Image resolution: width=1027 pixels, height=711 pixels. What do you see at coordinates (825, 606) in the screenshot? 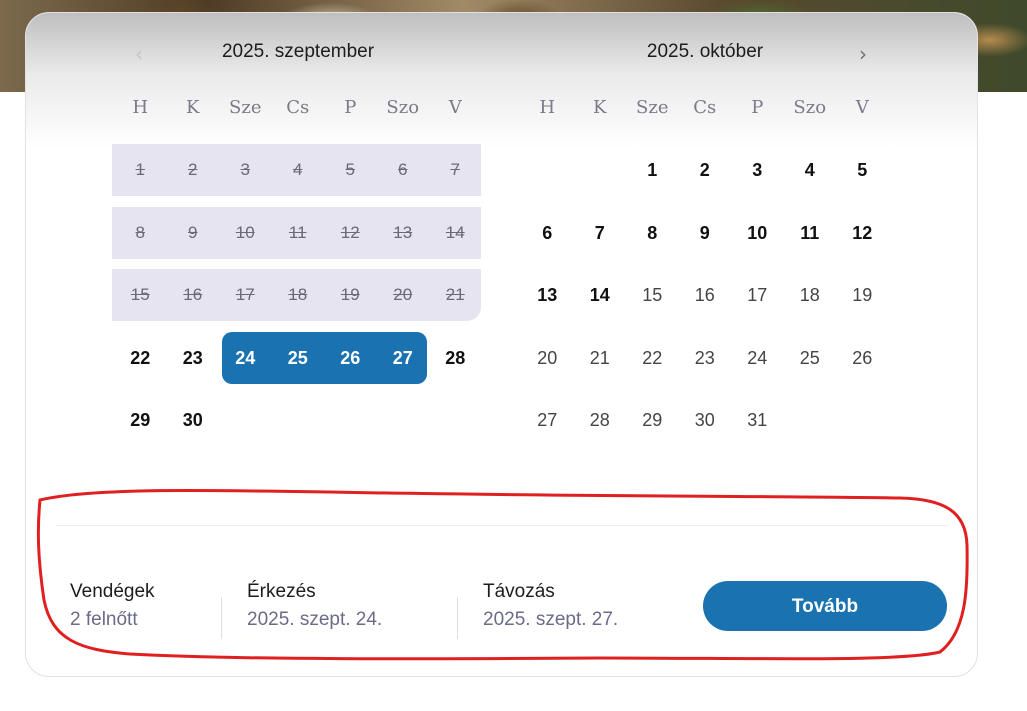
I see `next-button: Tovább` at bounding box center [825, 606].